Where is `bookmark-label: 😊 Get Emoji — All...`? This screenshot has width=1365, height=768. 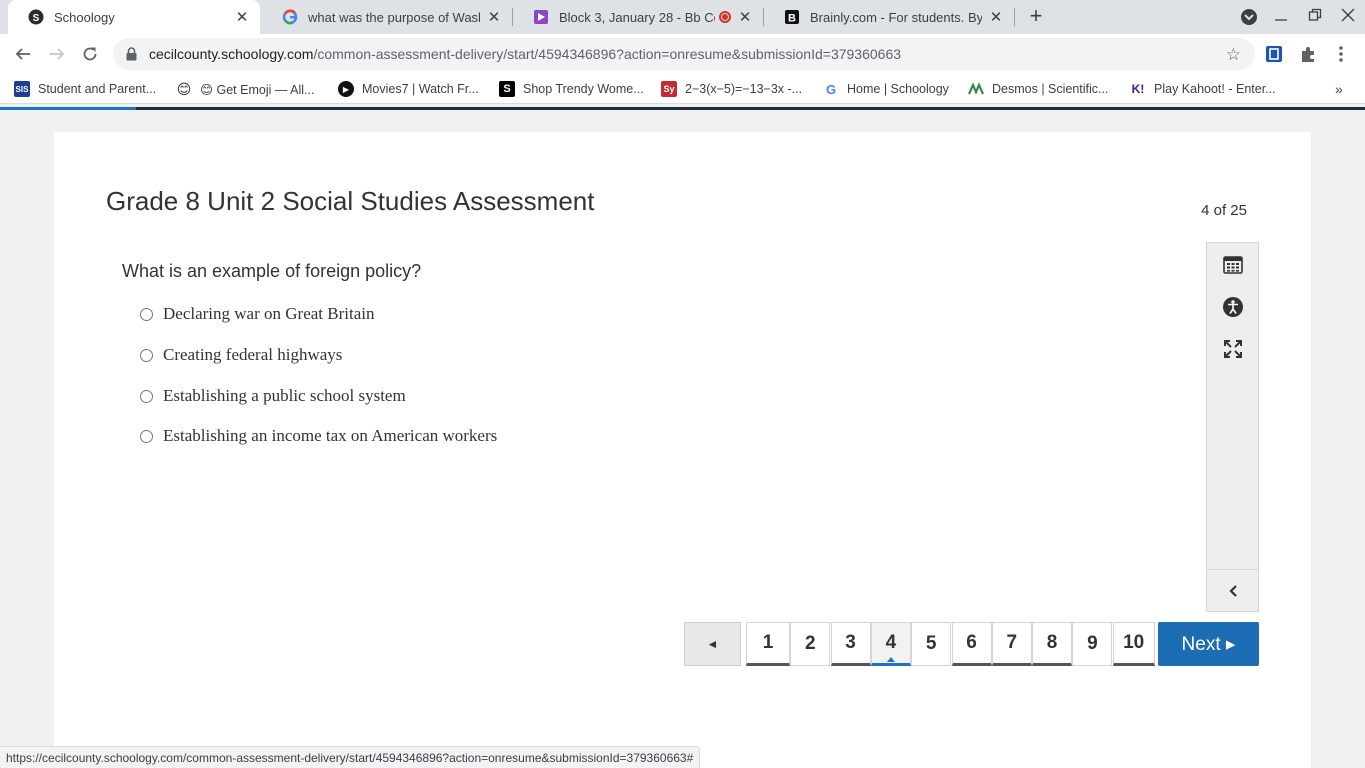
bookmark-label: 😊 Get Emoji — All... is located at coordinates (257, 89).